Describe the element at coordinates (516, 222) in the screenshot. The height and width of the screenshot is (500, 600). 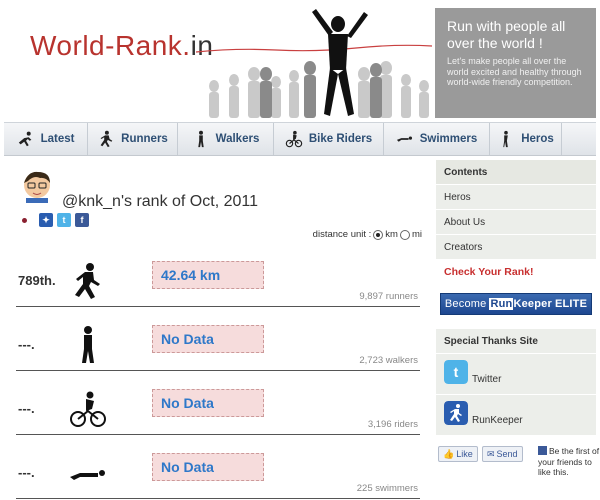
I see `sidebar-item-about-us: About Us` at that location.